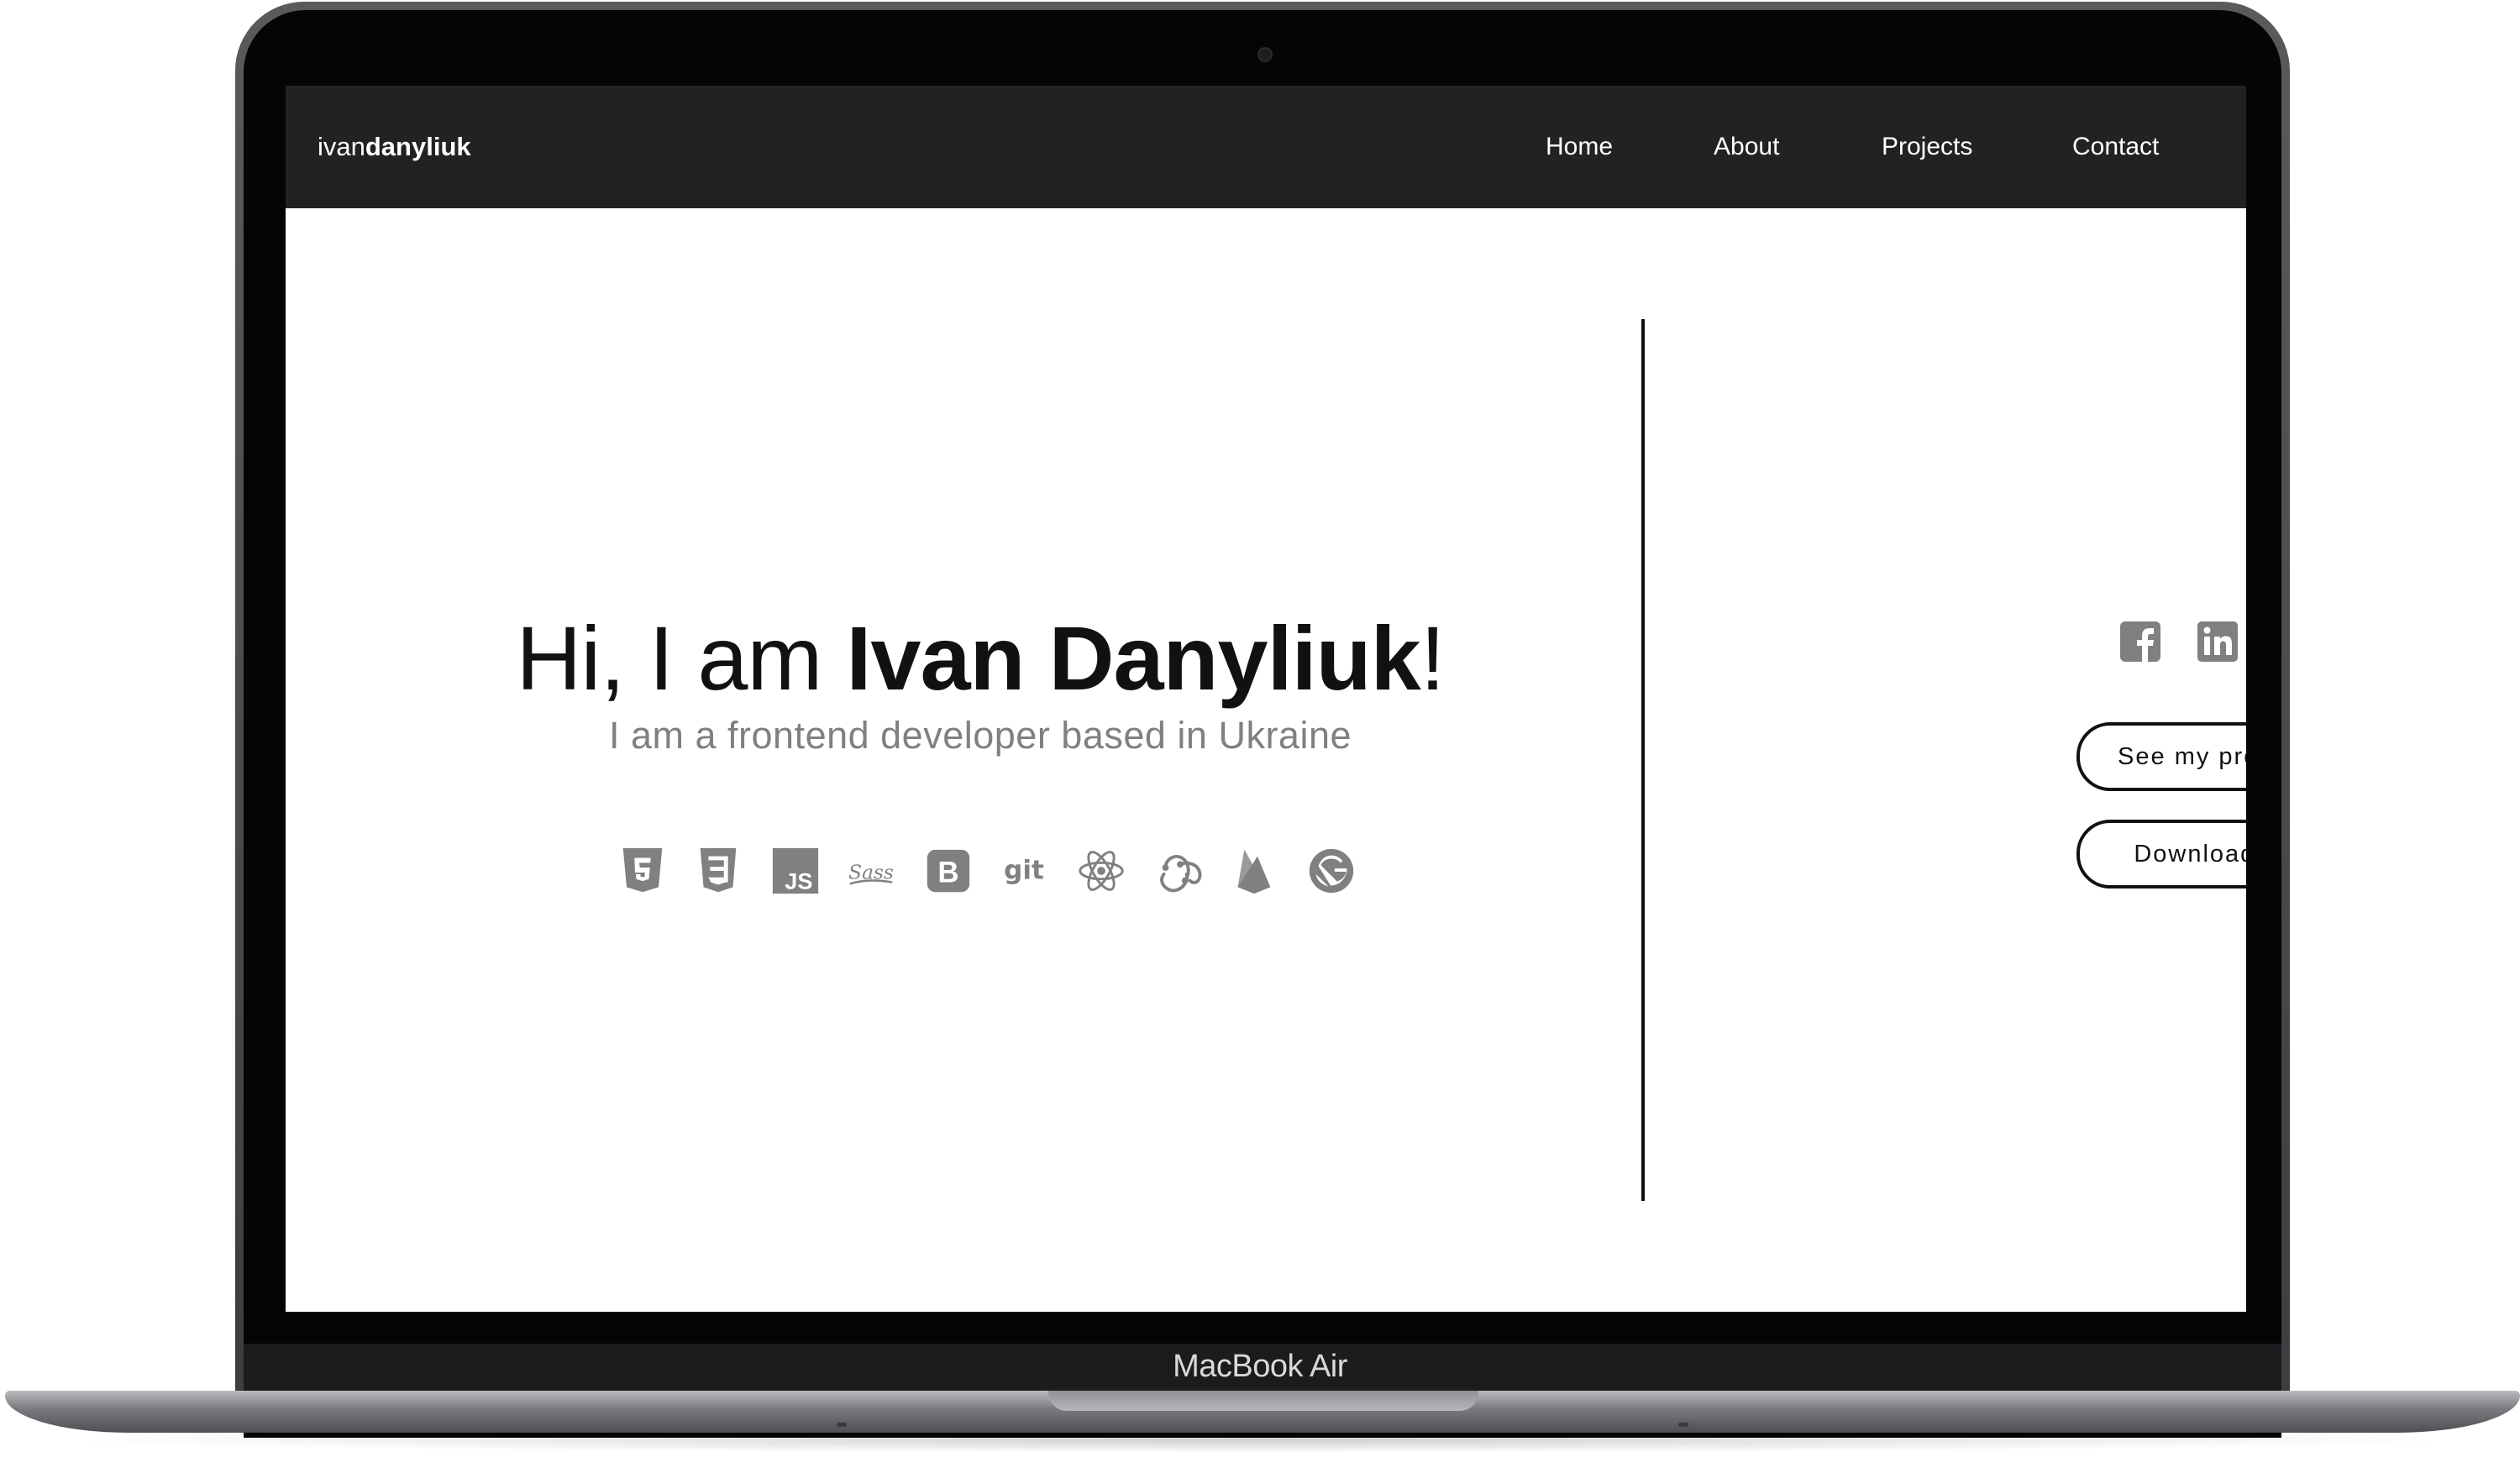  Describe the element at coordinates (341, 146) in the screenshot. I see `brand-light: ivan` at that location.